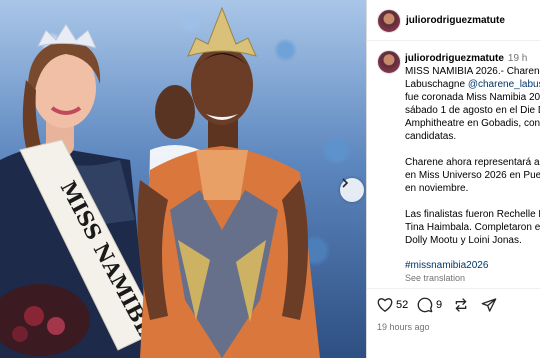  I want to click on caption-username: juliorodriguezmatute, so click(454, 58).